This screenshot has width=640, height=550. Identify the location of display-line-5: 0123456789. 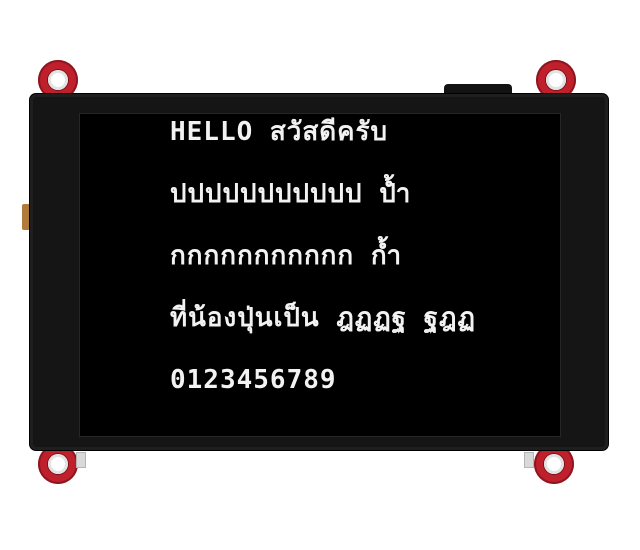
(253, 380).